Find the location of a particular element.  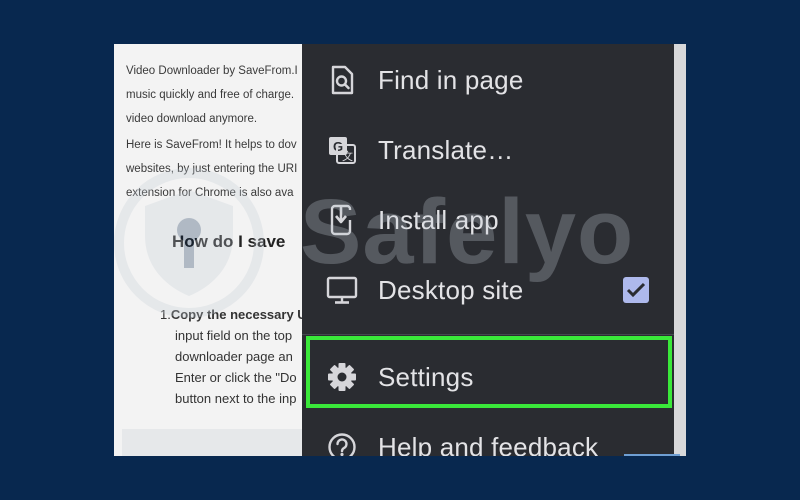

step-line: Enter or click the "Do is located at coordinates (236, 377).